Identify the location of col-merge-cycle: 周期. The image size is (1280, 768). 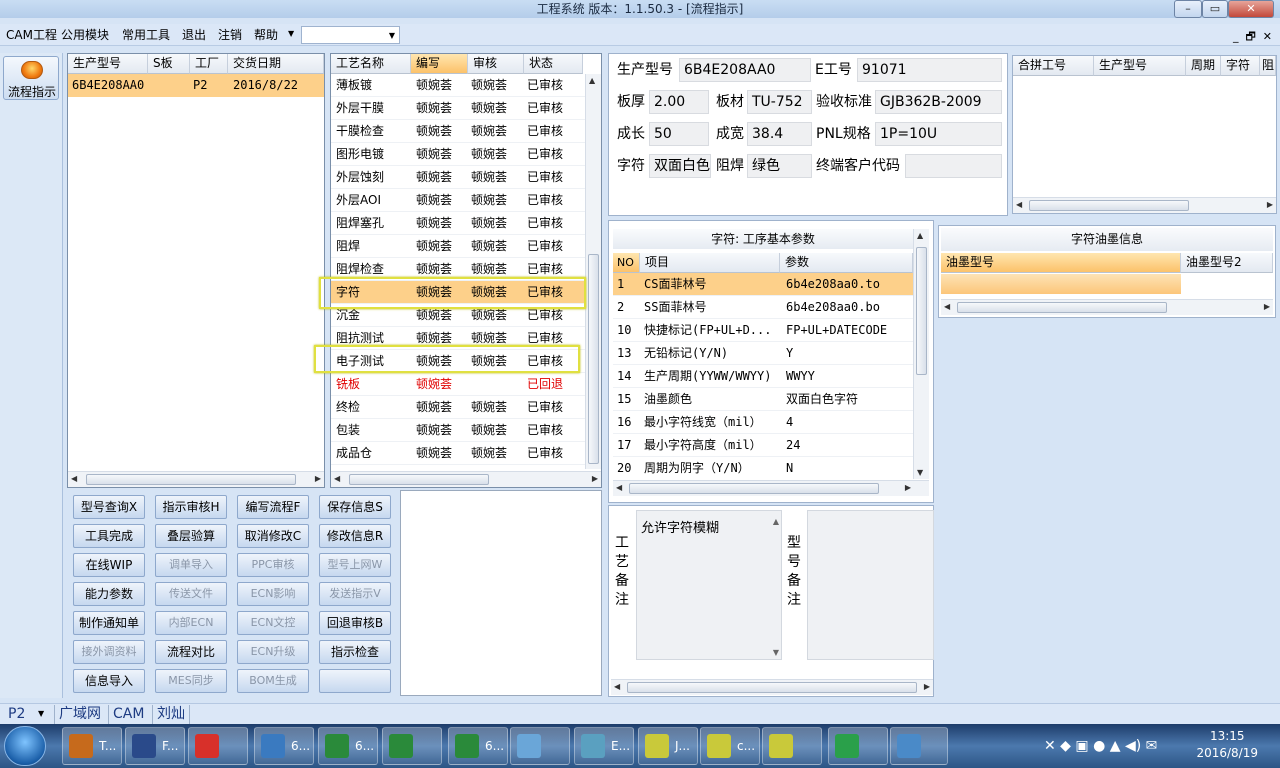
(1203, 66).